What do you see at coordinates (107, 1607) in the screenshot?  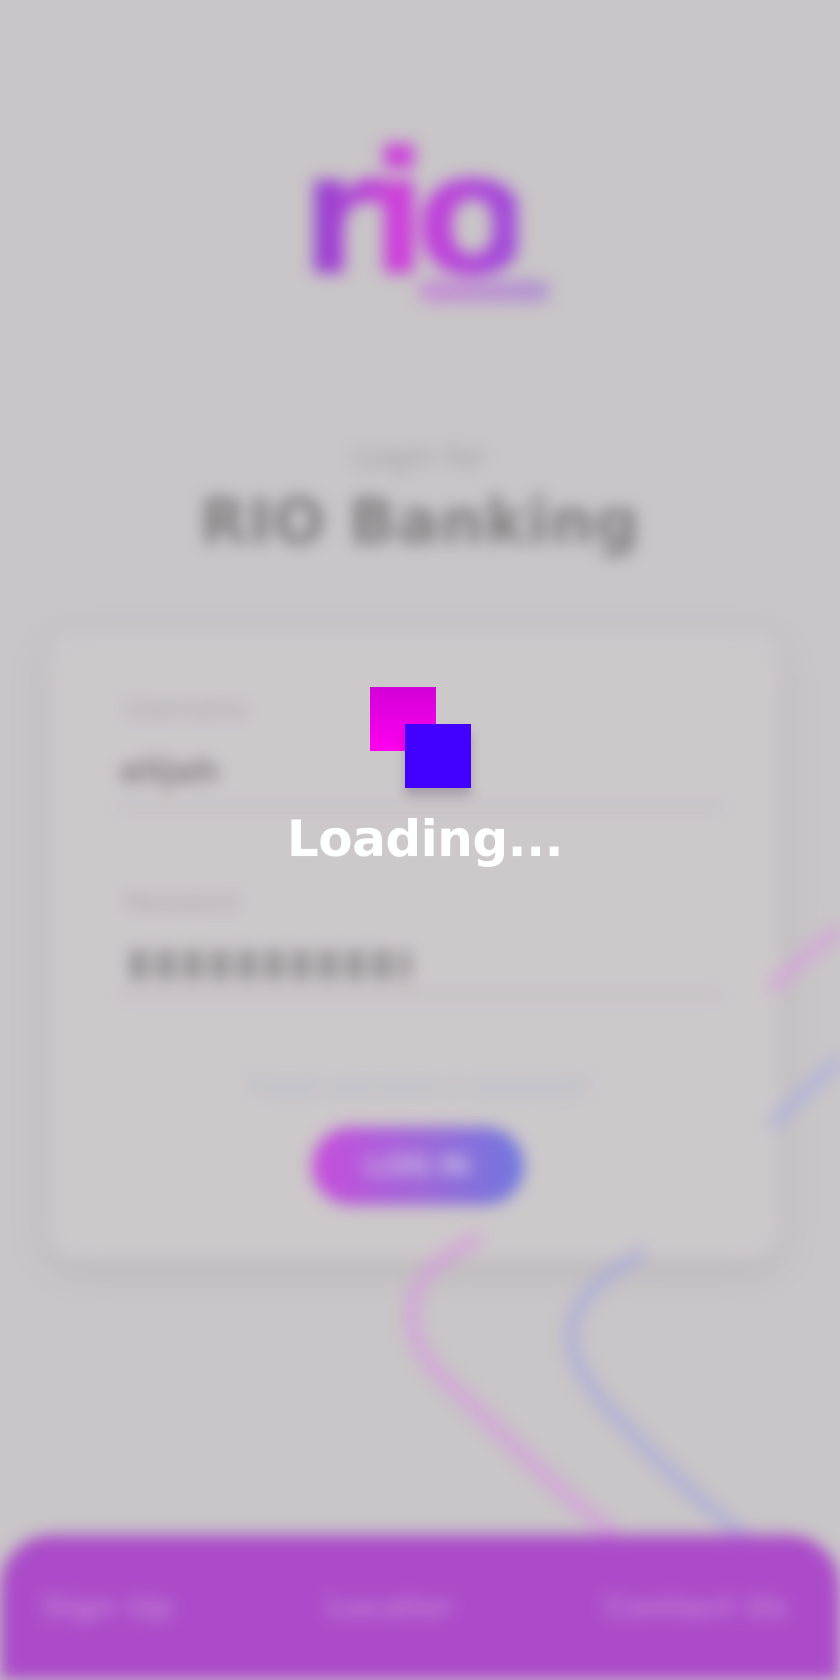 I see `bottom-nav-sign-up: Sign Up` at bounding box center [107, 1607].